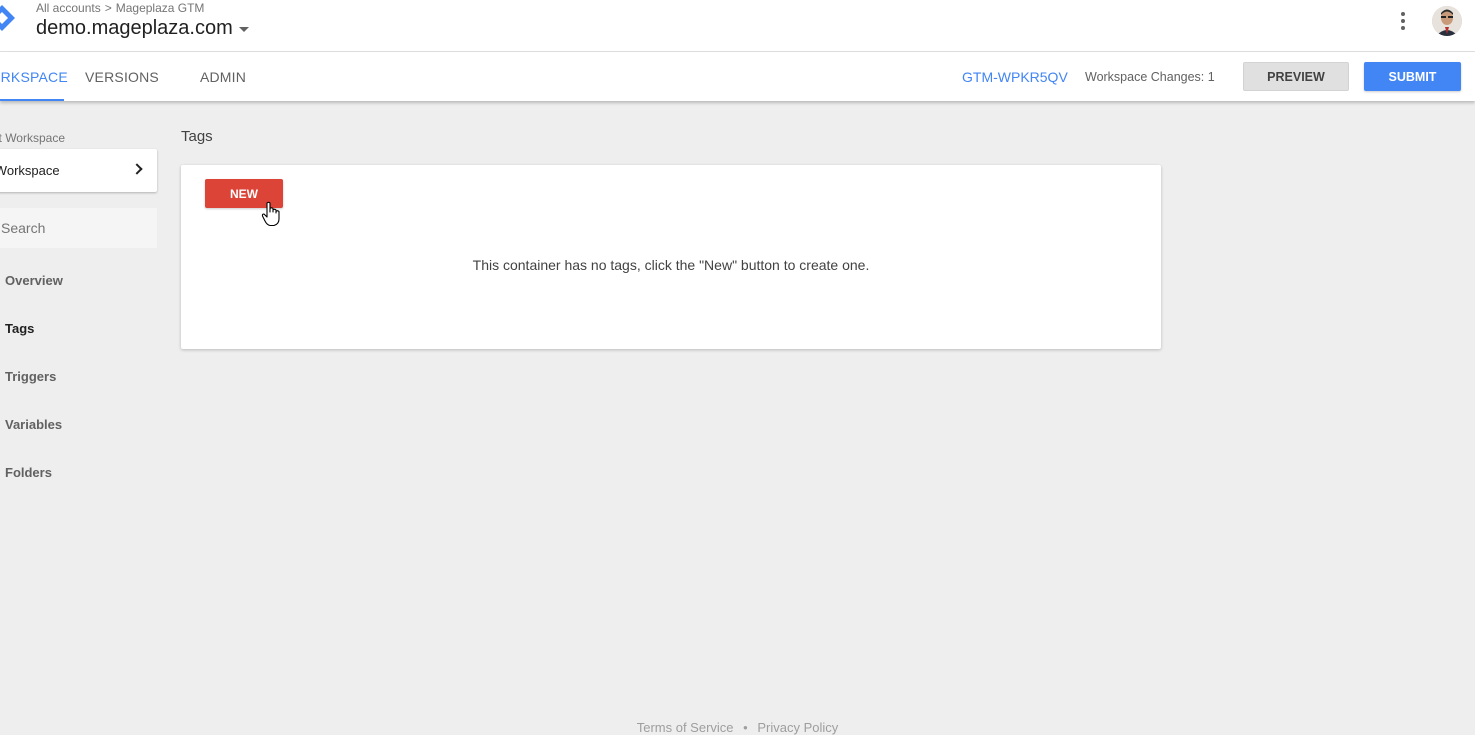 The image size is (1475, 735). Describe the element at coordinates (243, 29) in the screenshot. I see `chevron-down-icon` at that location.